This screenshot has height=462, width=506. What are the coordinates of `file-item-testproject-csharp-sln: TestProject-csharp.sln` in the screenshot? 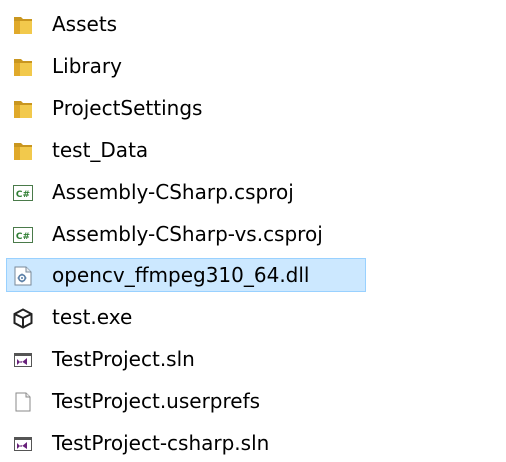 It's located at (186, 443).